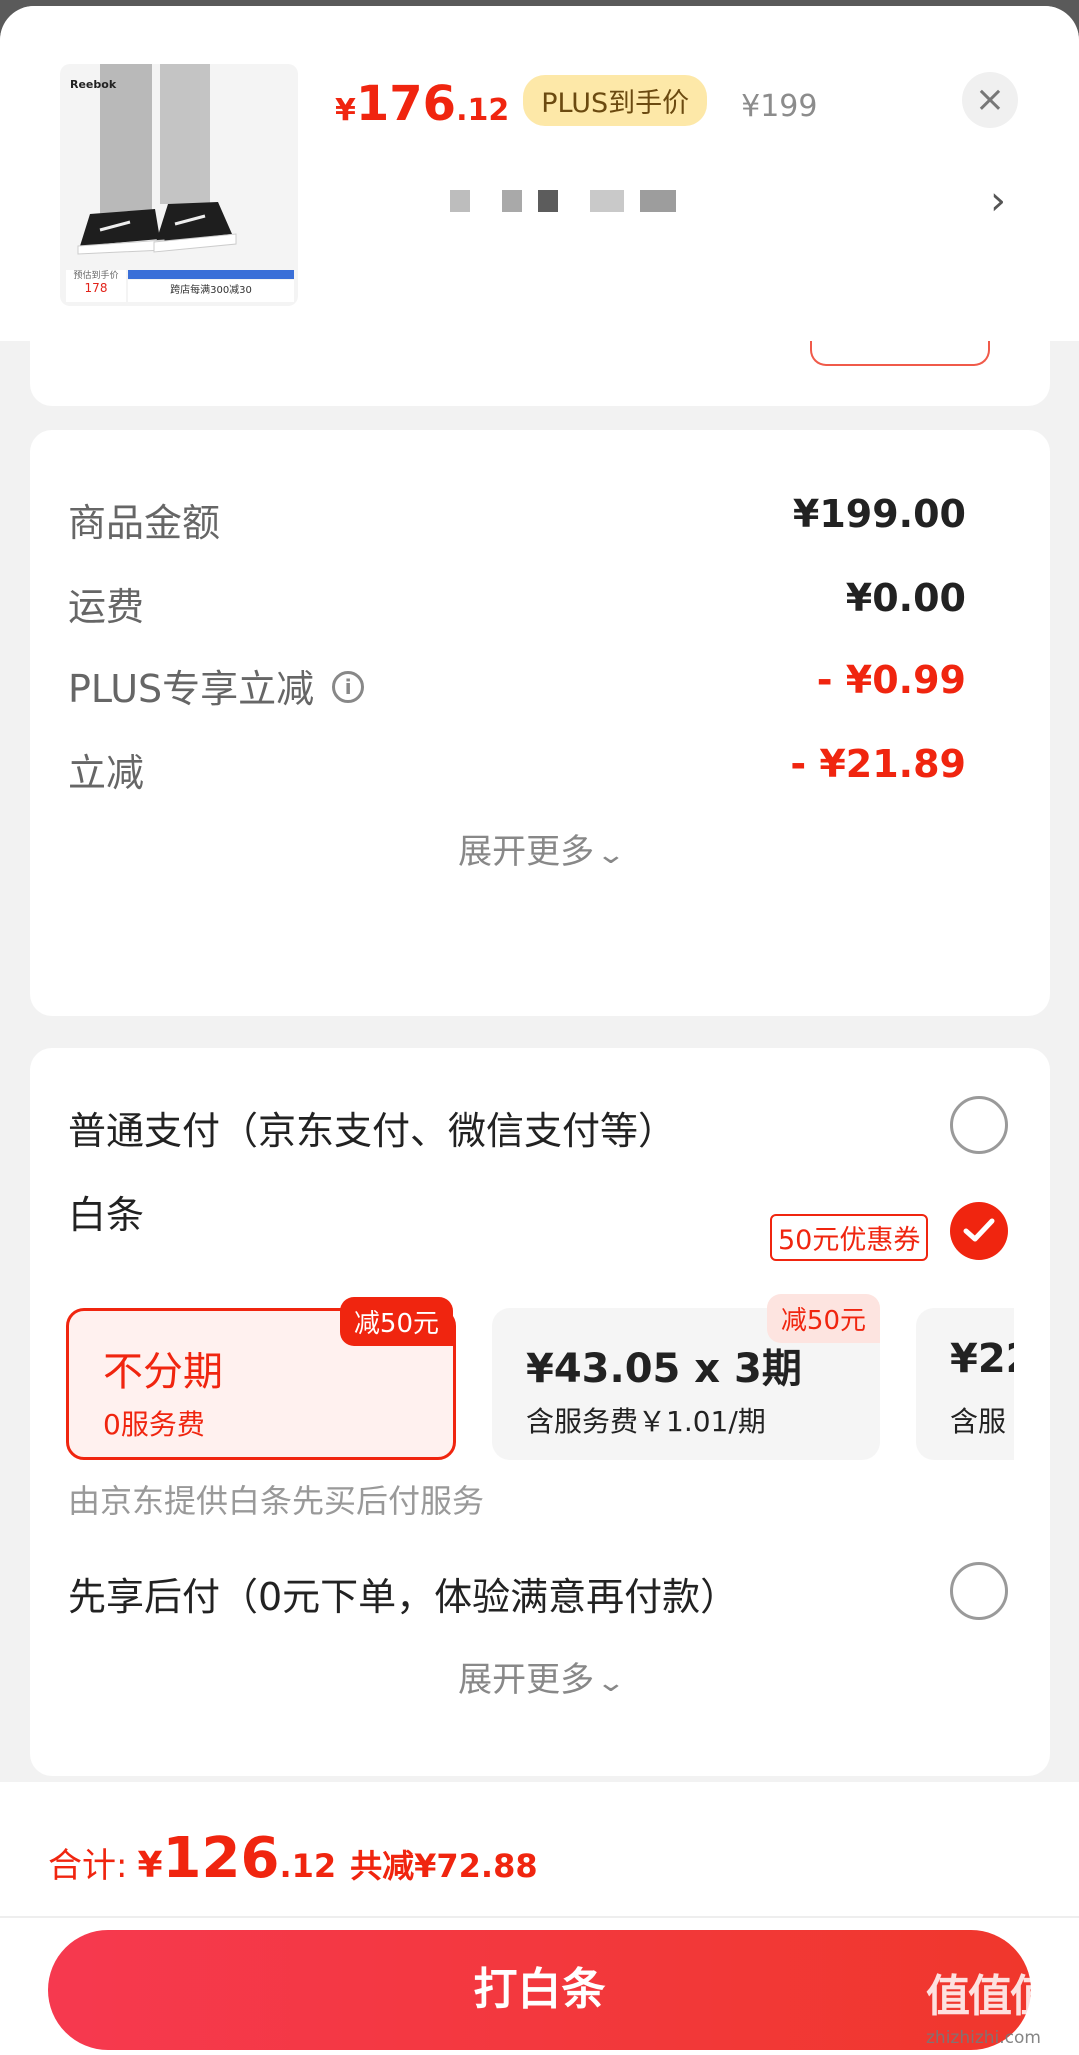 This screenshot has width=1079, height=2055. What do you see at coordinates (106, 773) in the screenshot?
I see `summary-label-instant-discount: 立减` at bounding box center [106, 773].